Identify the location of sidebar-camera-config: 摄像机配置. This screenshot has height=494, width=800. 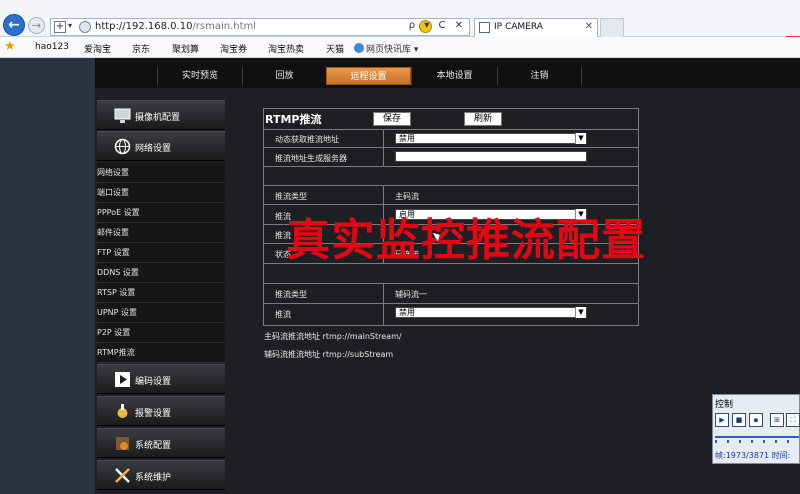
(161, 115).